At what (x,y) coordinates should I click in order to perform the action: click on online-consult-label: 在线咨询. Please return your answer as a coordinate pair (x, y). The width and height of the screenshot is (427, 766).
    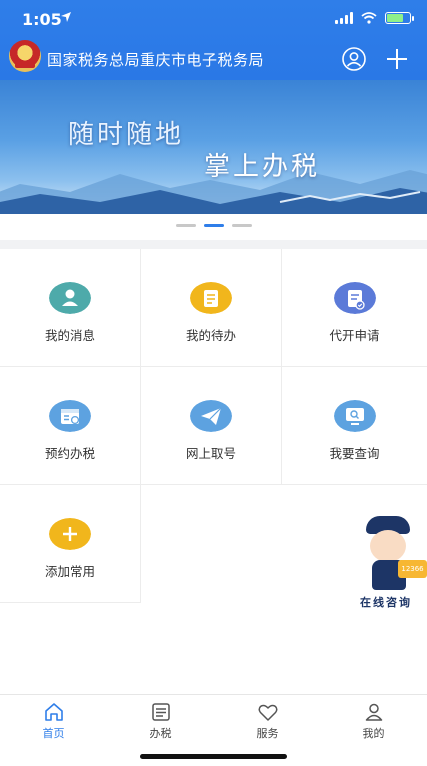
    Looking at the image, I should click on (386, 602).